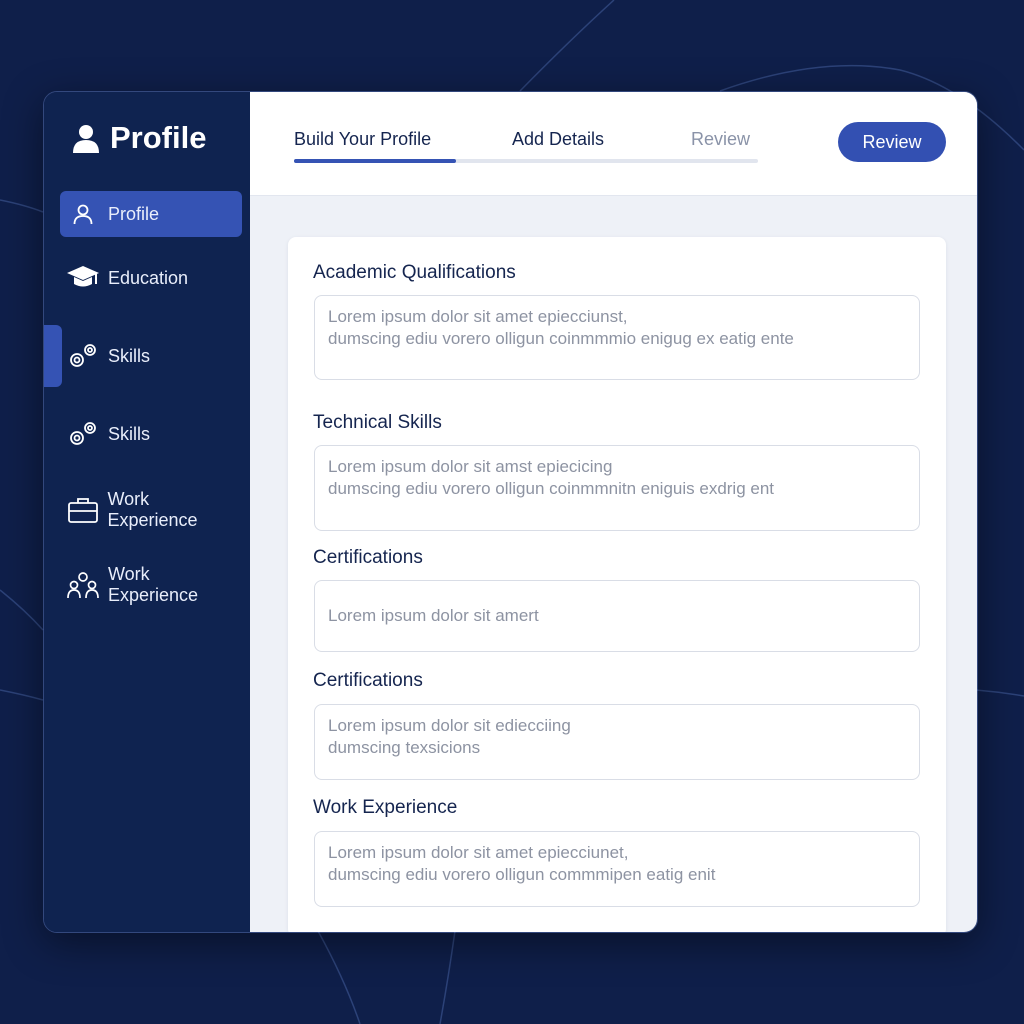  I want to click on field-label-work-experience: Work Experience, so click(385, 807).